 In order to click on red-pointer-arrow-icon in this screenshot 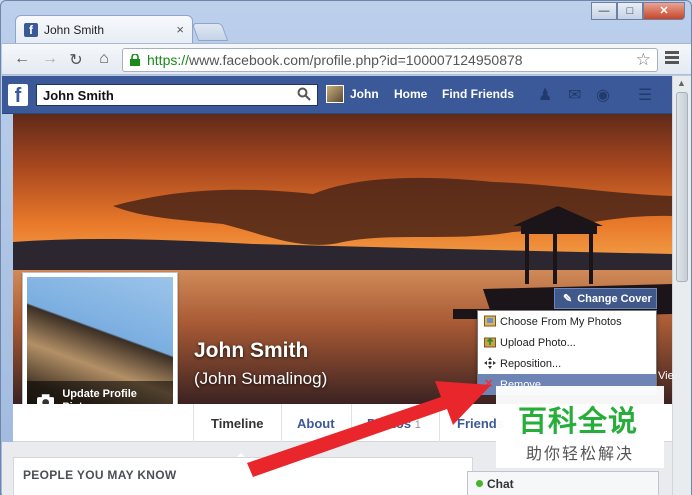, I will do `click(369, 429)`.